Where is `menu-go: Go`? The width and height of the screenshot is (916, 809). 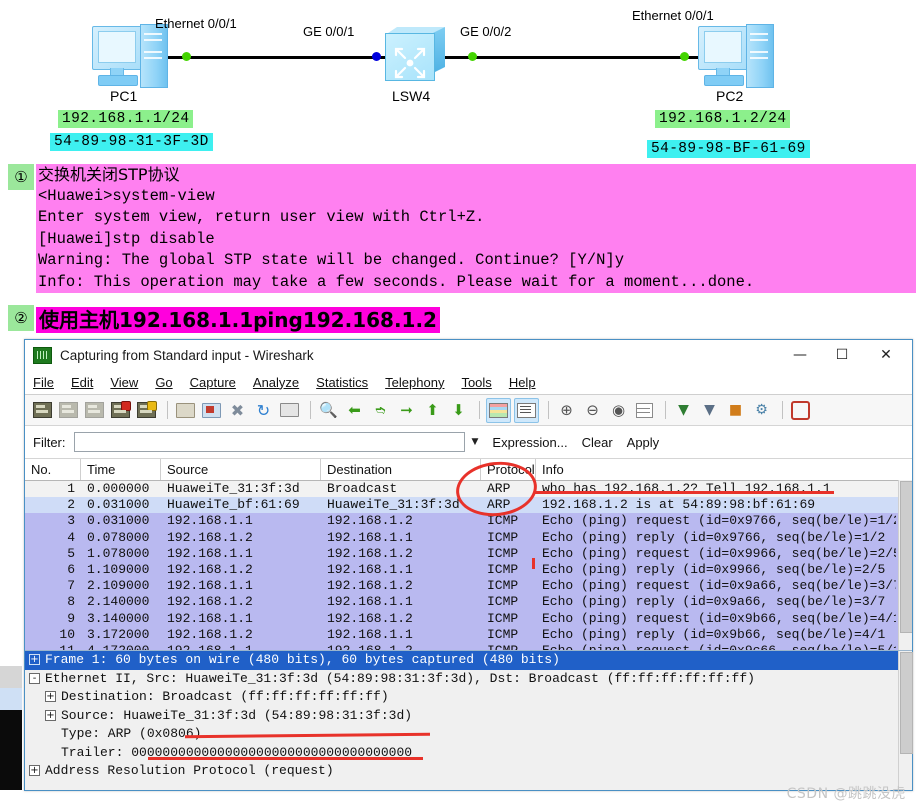
menu-go: Go is located at coordinates (163, 382).